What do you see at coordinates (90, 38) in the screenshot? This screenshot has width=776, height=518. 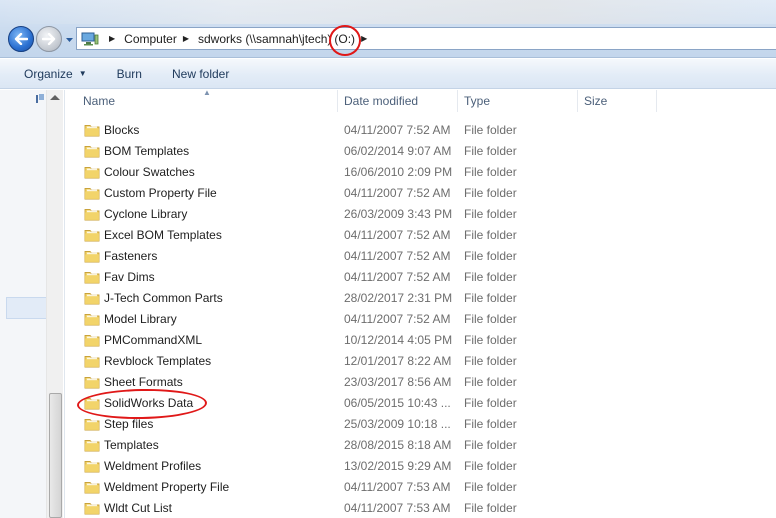 I see `computer-icon` at bounding box center [90, 38].